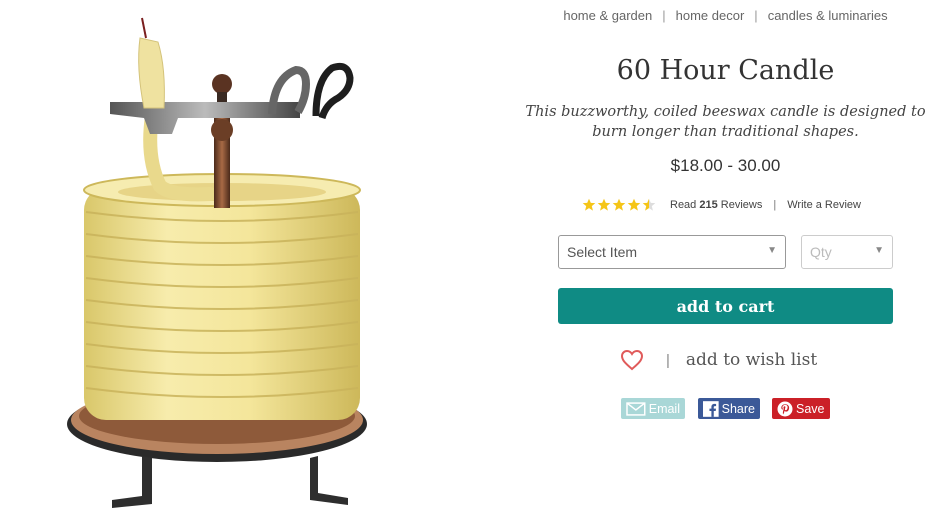 This screenshot has height=528, width=931. I want to click on quantity-dropdown: Qty ▼, so click(847, 252).